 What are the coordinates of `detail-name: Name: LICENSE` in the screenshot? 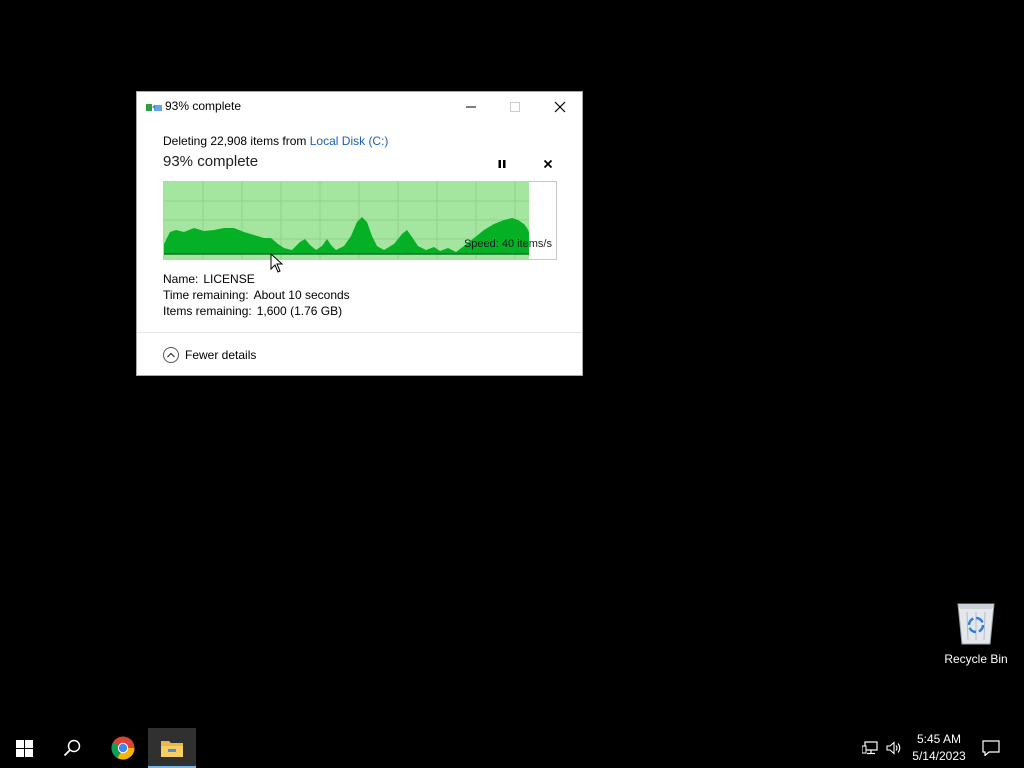 It's located at (209, 279).